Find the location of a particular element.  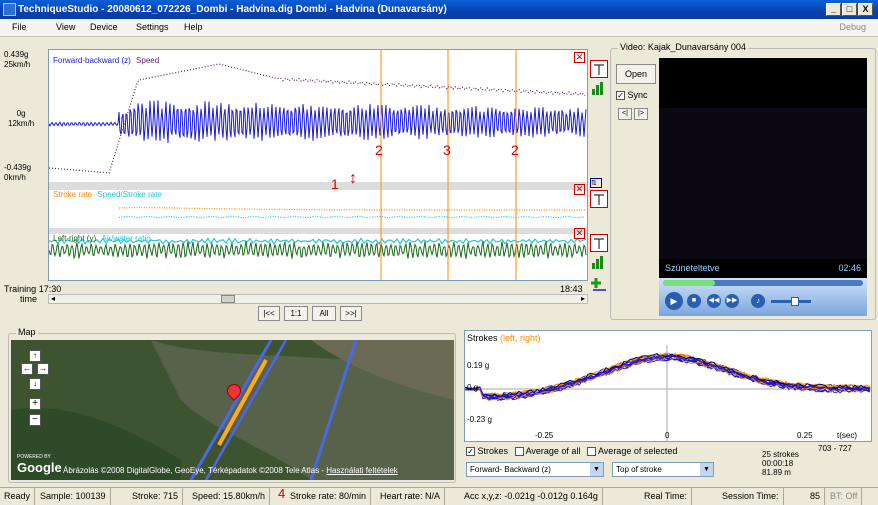

axis-label: 0g is located at coordinates (21, 113).